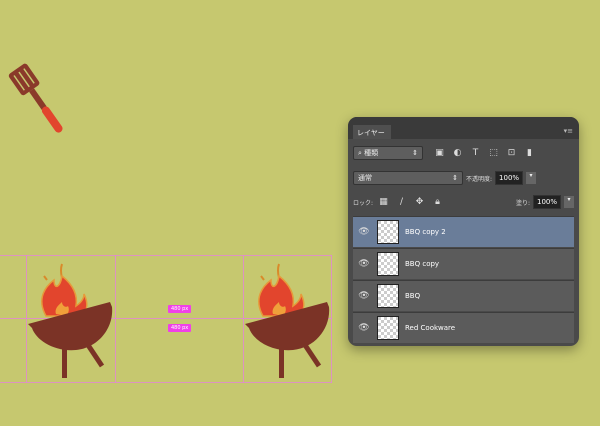 This screenshot has height=426, width=600. Describe the element at coordinates (529, 153) in the screenshot. I see `filter-toggle-icon: ▮` at that location.